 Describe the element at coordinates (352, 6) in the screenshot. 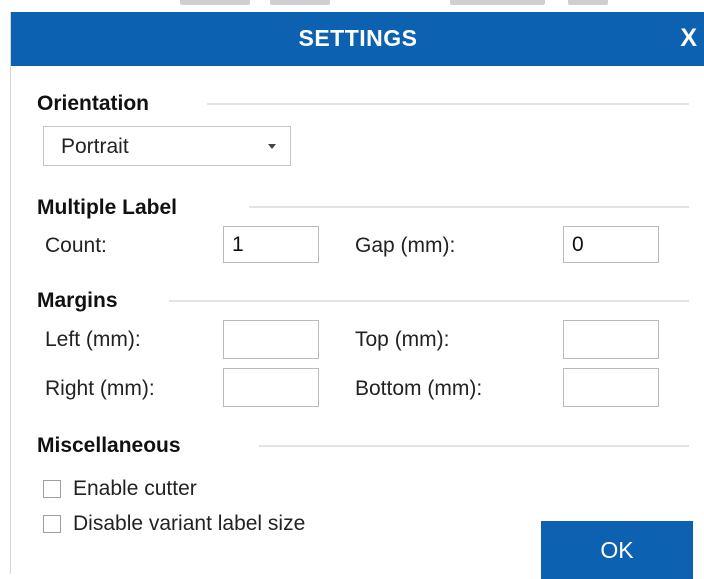

I see `background-window-strip` at that location.